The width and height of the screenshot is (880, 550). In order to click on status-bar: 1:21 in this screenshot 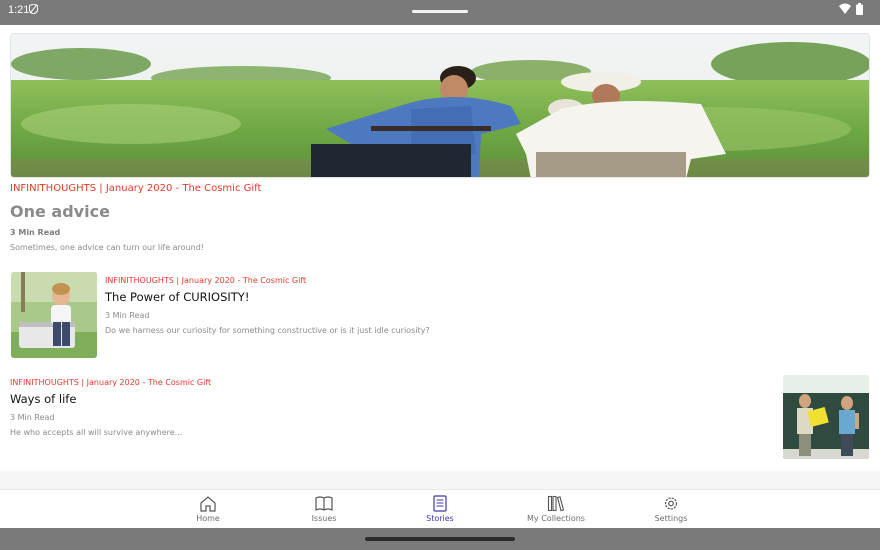, I will do `click(440, 12)`.